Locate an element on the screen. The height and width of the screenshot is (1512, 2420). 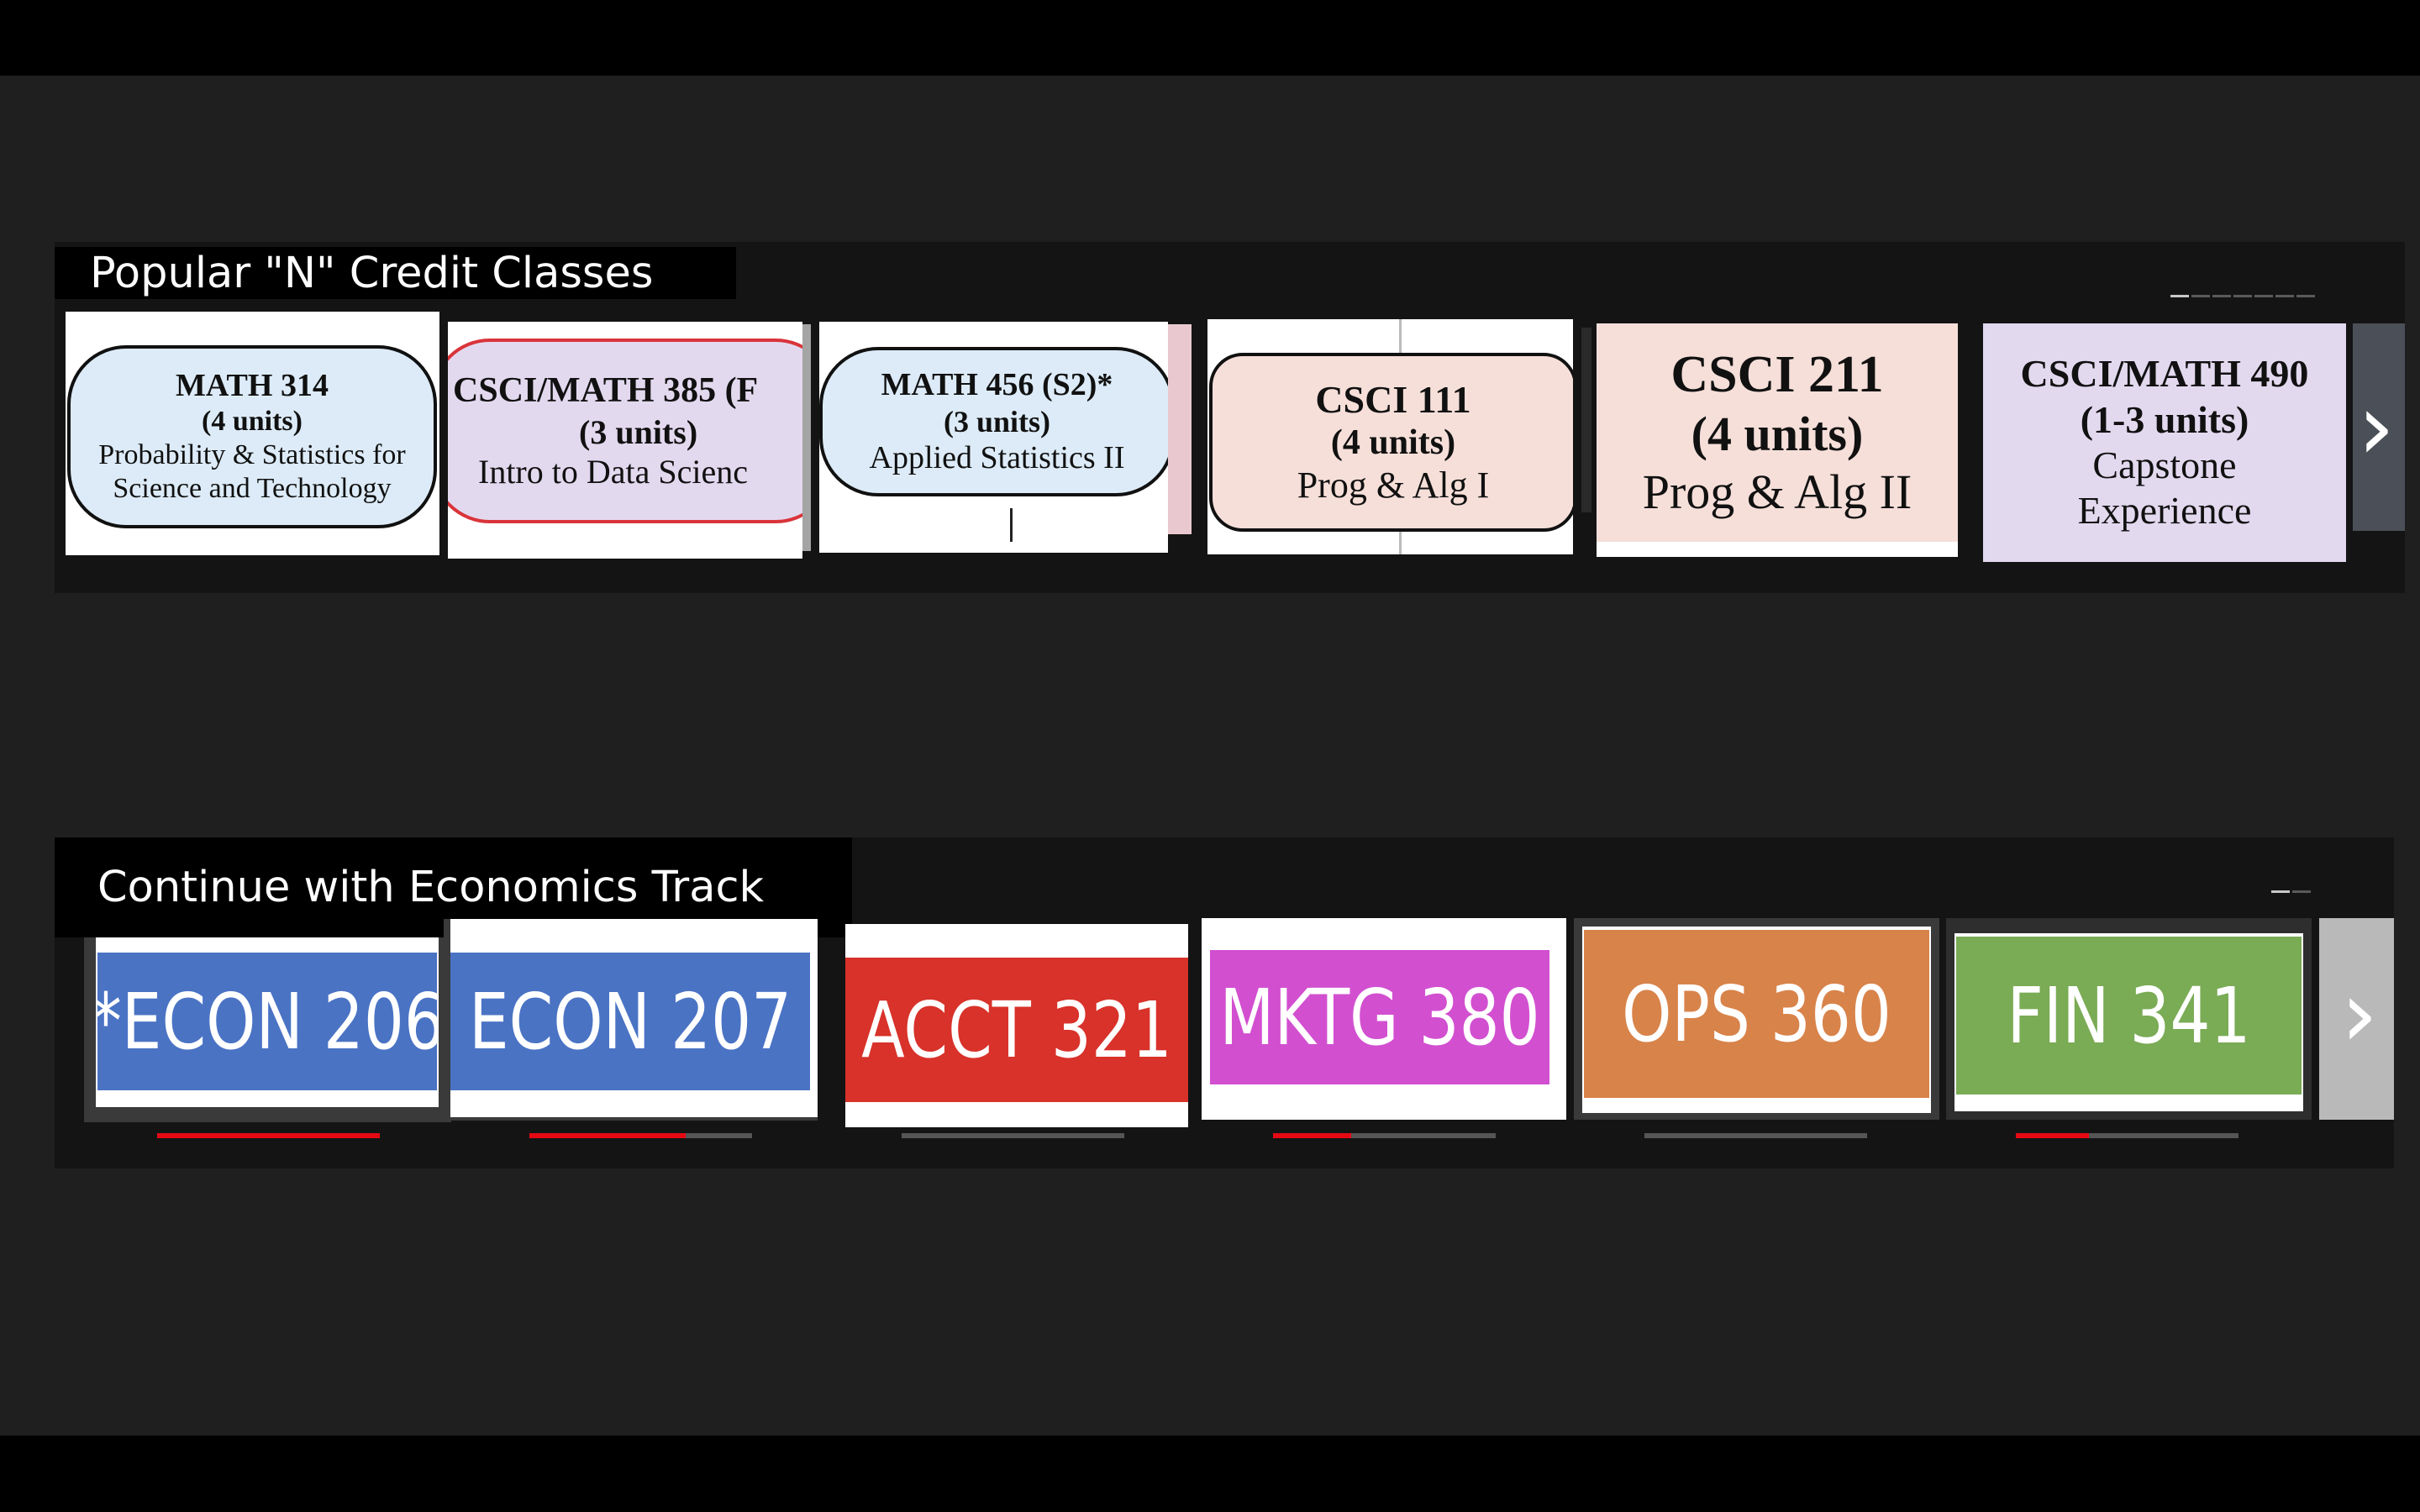
course-label: *ECON 206 is located at coordinates (267, 1021).